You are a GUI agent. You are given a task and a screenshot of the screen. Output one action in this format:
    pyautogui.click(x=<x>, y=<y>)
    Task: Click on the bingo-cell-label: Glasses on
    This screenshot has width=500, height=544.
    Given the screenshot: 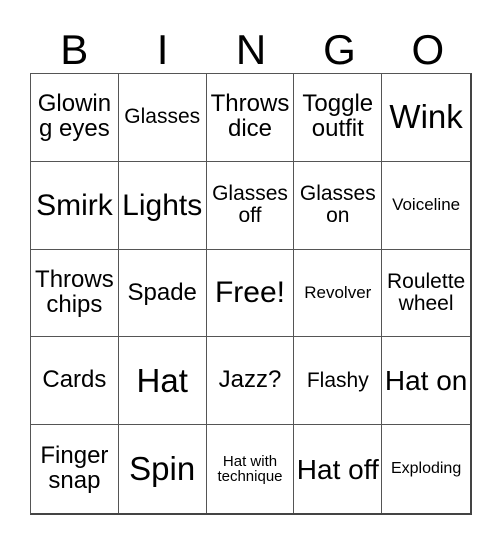 What is the action you would take?
    pyautogui.click(x=337, y=205)
    